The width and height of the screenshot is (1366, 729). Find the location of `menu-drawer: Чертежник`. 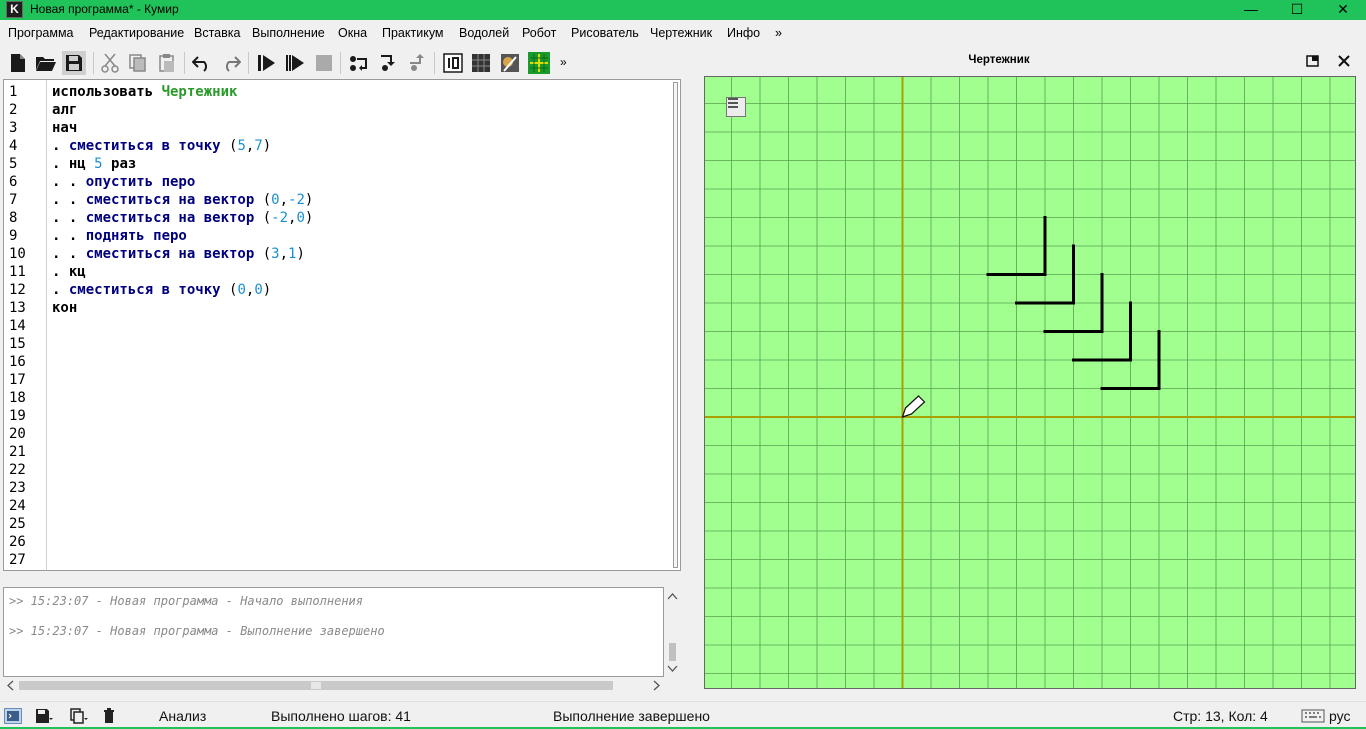

menu-drawer: Чертежник is located at coordinates (681, 33).